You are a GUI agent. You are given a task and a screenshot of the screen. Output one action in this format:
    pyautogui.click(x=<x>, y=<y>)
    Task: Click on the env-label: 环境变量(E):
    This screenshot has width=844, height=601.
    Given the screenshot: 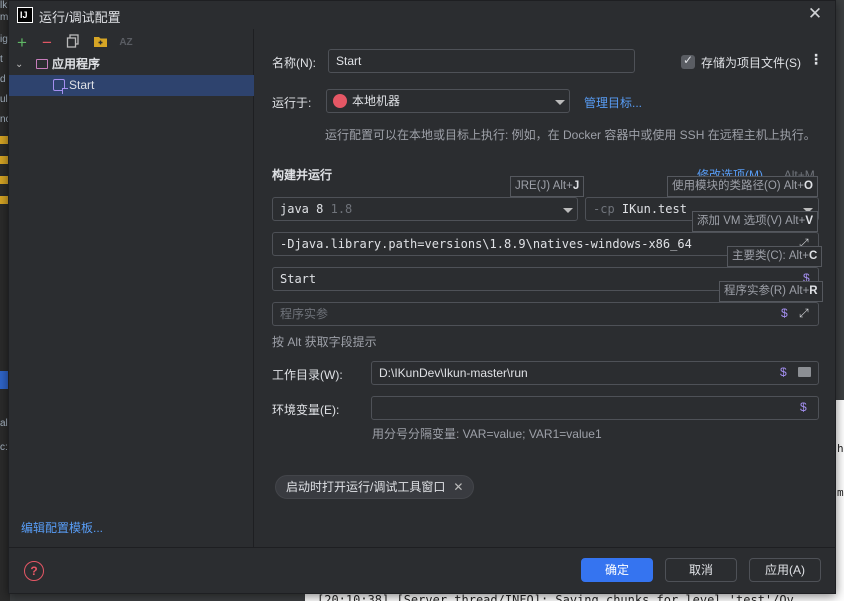 What is the action you would take?
    pyautogui.click(x=306, y=410)
    